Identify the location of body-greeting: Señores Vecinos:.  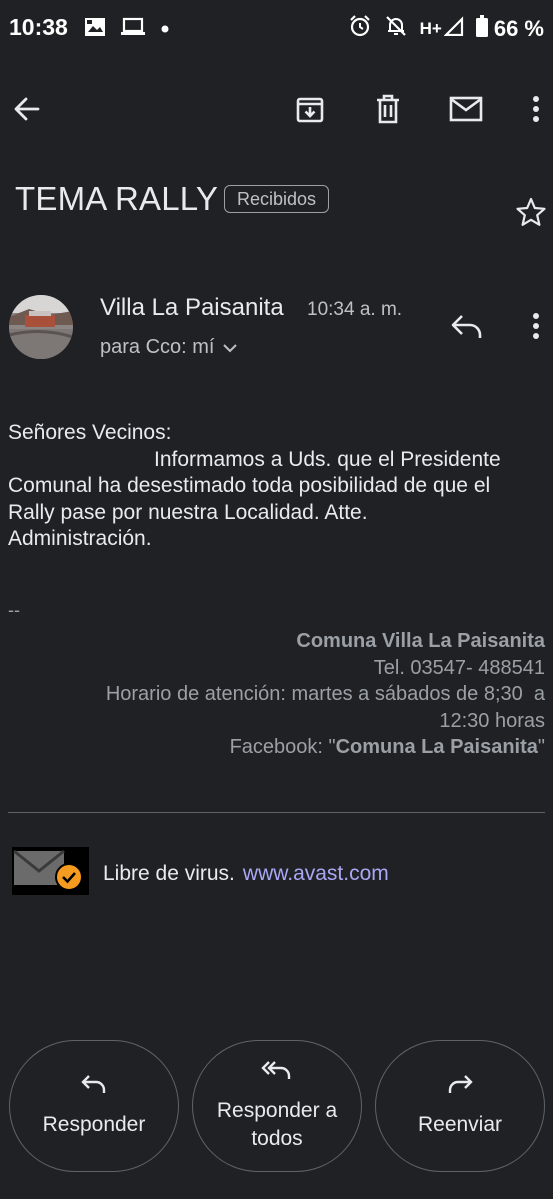
(90, 432).